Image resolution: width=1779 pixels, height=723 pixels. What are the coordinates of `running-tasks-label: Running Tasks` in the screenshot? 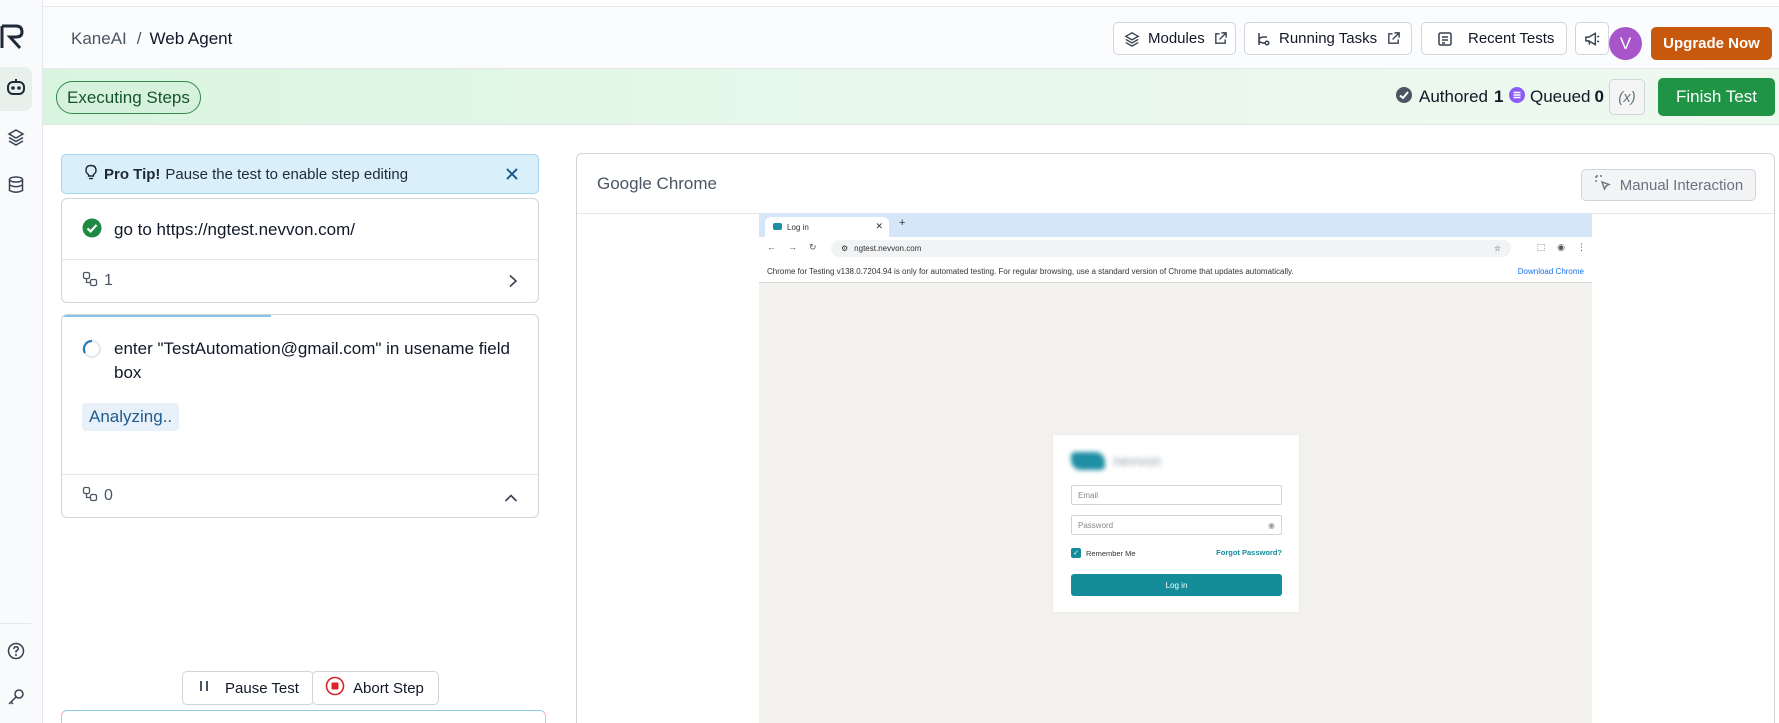 It's located at (1328, 38).